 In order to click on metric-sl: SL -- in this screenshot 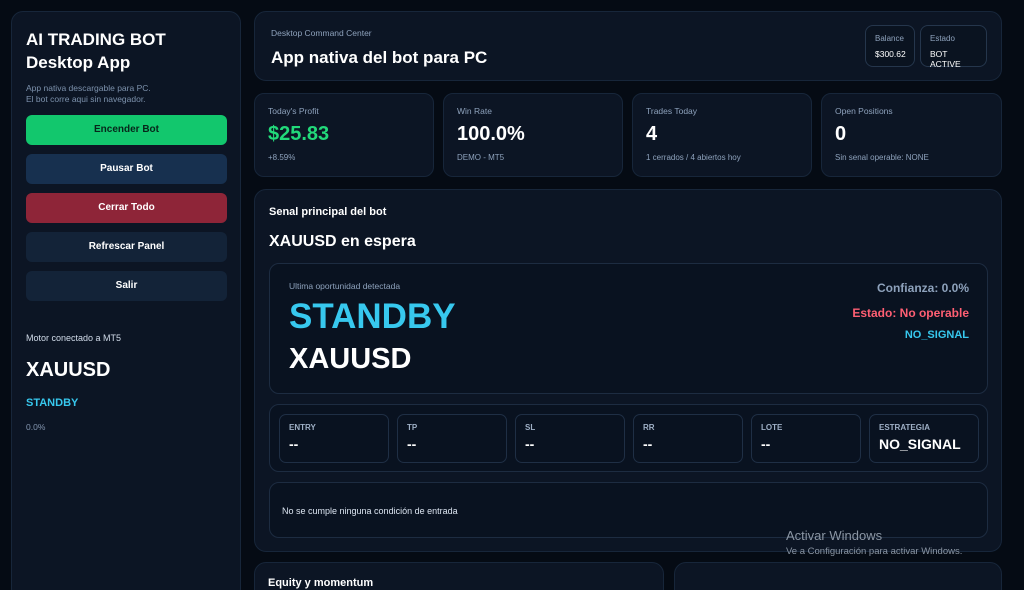, I will do `click(570, 438)`.